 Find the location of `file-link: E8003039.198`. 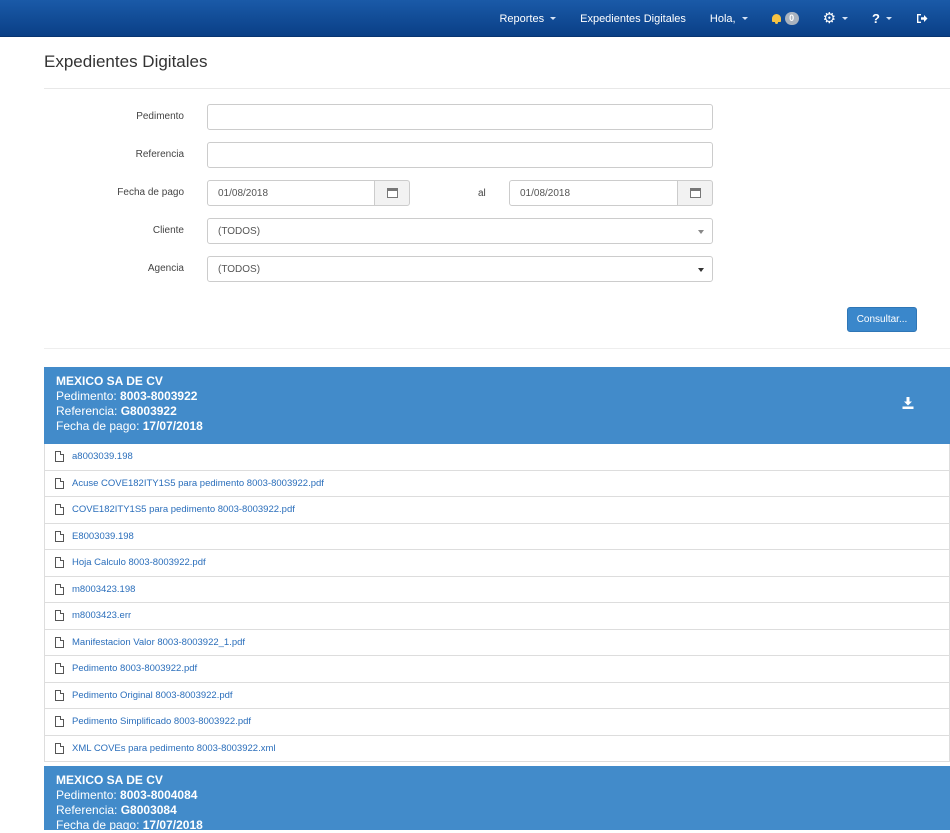

file-link: E8003039.198 is located at coordinates (103, 536).